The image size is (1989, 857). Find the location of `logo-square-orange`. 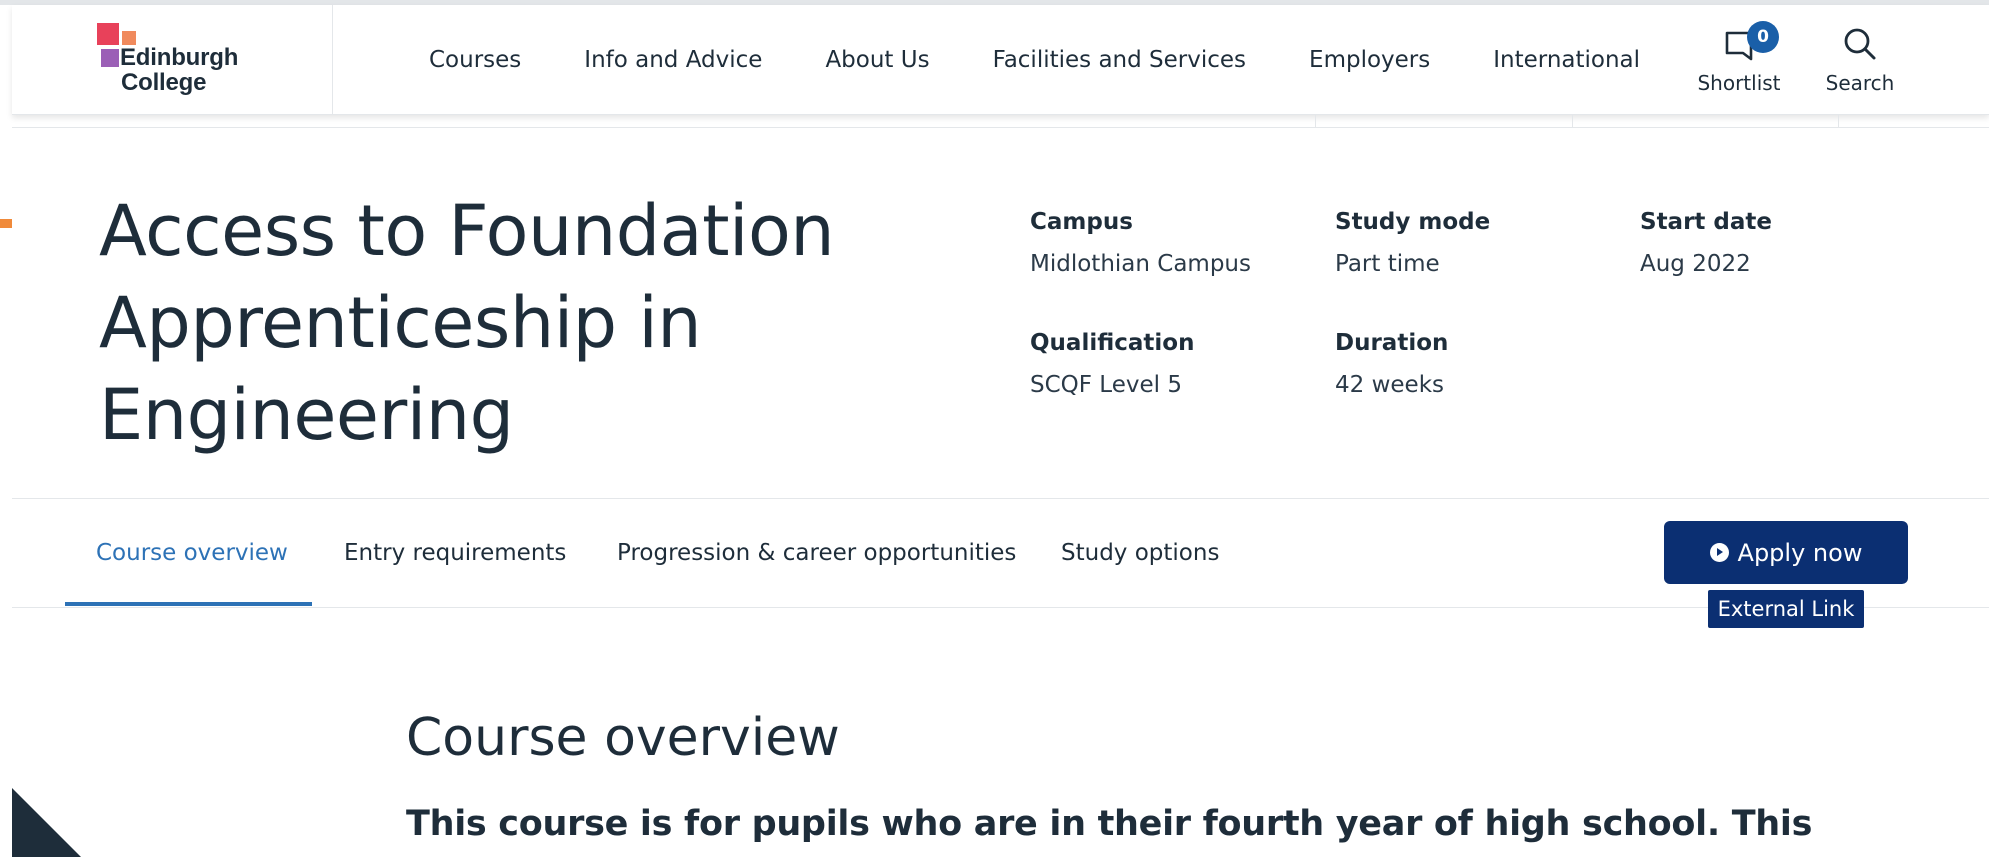

logo-square-orange is located at coordinates (129, 38).